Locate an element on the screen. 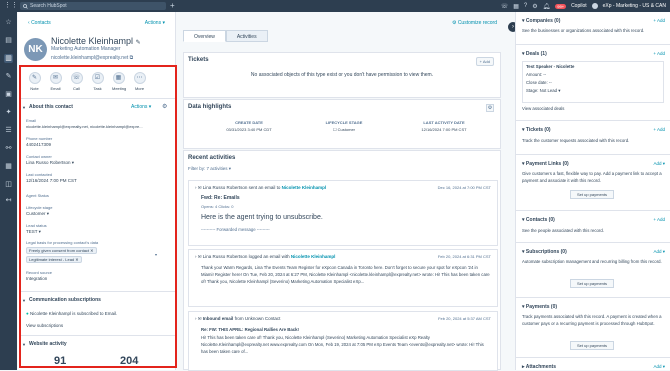  call-action-button: ☏ Call is located at coordinates (76, 81).